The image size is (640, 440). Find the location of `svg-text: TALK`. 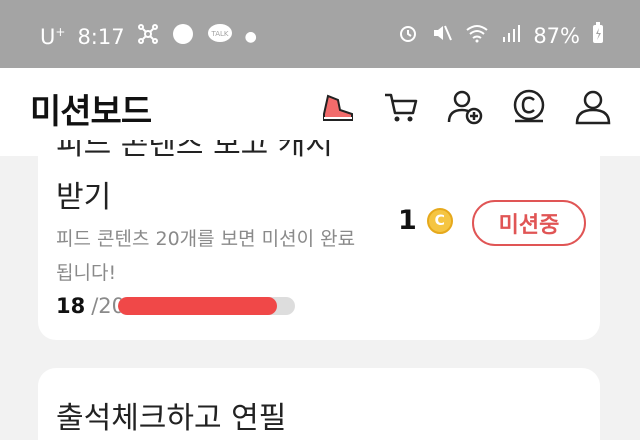

svg-text: TALK is located at coordinates (219, 34).